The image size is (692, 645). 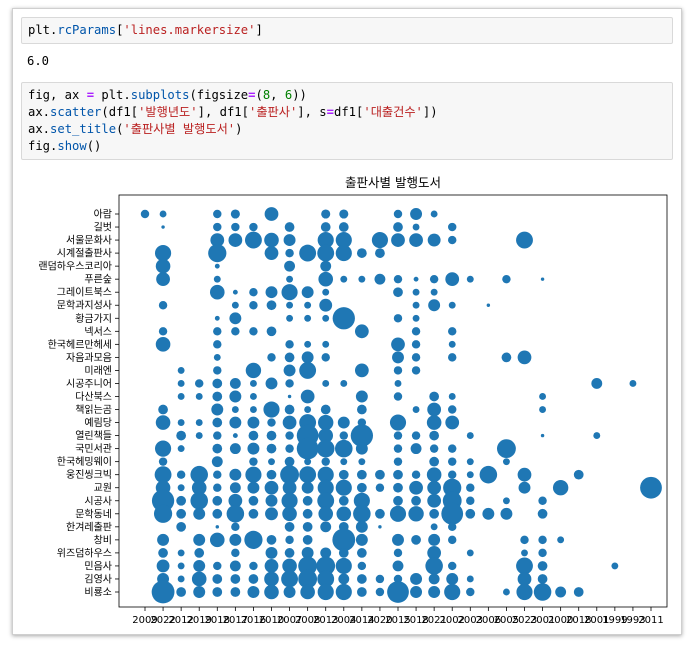 What do you see at coordinates (347, 95) in the screenshot?
I see `code-line: fig, ax = plt.subplots(figsize=(8, 6))` at bounding box center [347, 95].